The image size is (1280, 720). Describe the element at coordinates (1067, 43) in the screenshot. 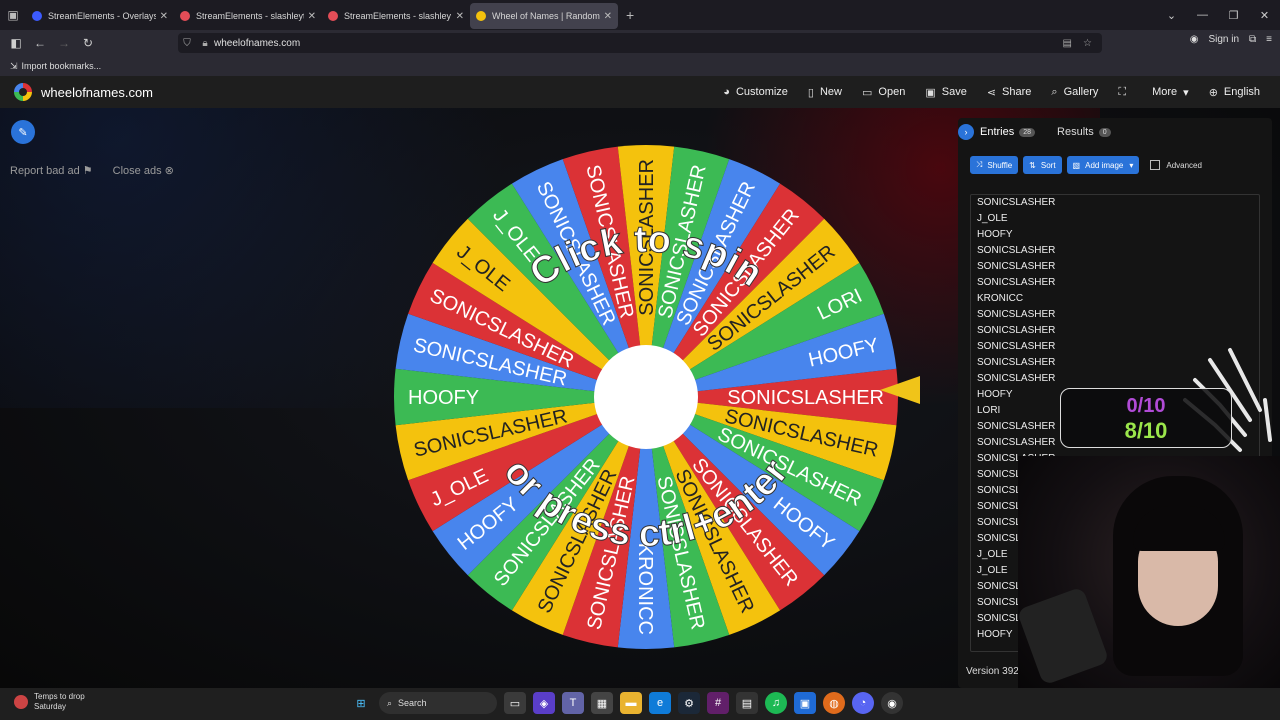

I see `reader-view-icon: ▤` at that location.